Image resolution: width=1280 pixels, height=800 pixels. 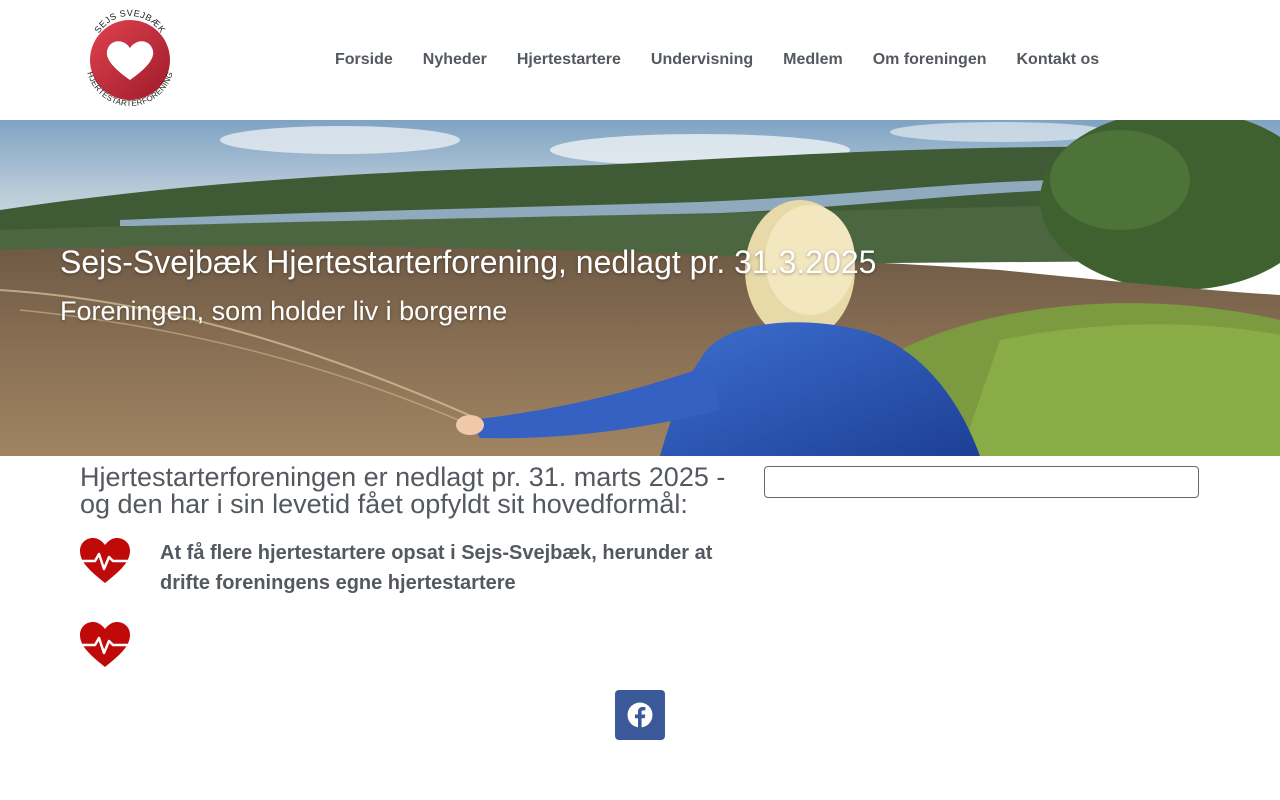 I want to click on heart-logo-icon: SEJS SVEJBÆK HJERTESTARTERFORENING, so click(x=129, y=58).